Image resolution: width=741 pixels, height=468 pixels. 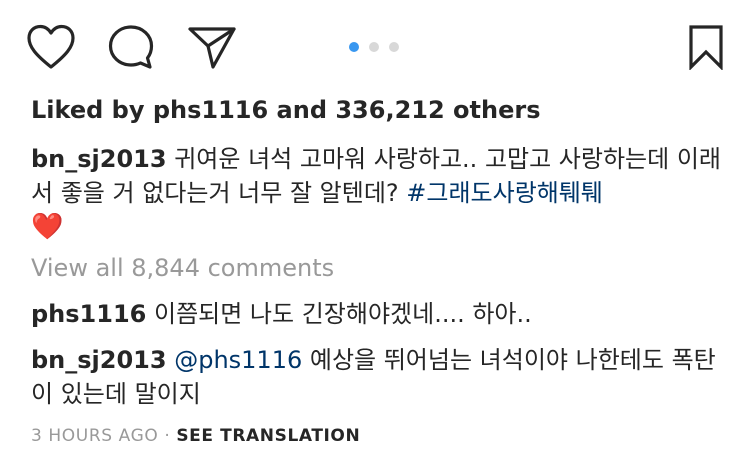 I want to click on bookmark-icon, so click(x=706, y=47).